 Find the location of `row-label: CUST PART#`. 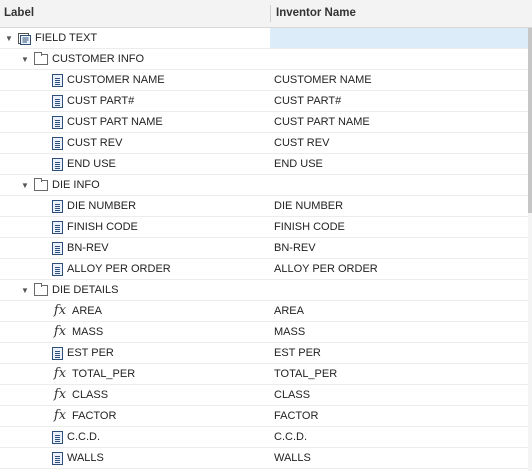

row-label: CUST PART# is located at coordinates (101, 101).